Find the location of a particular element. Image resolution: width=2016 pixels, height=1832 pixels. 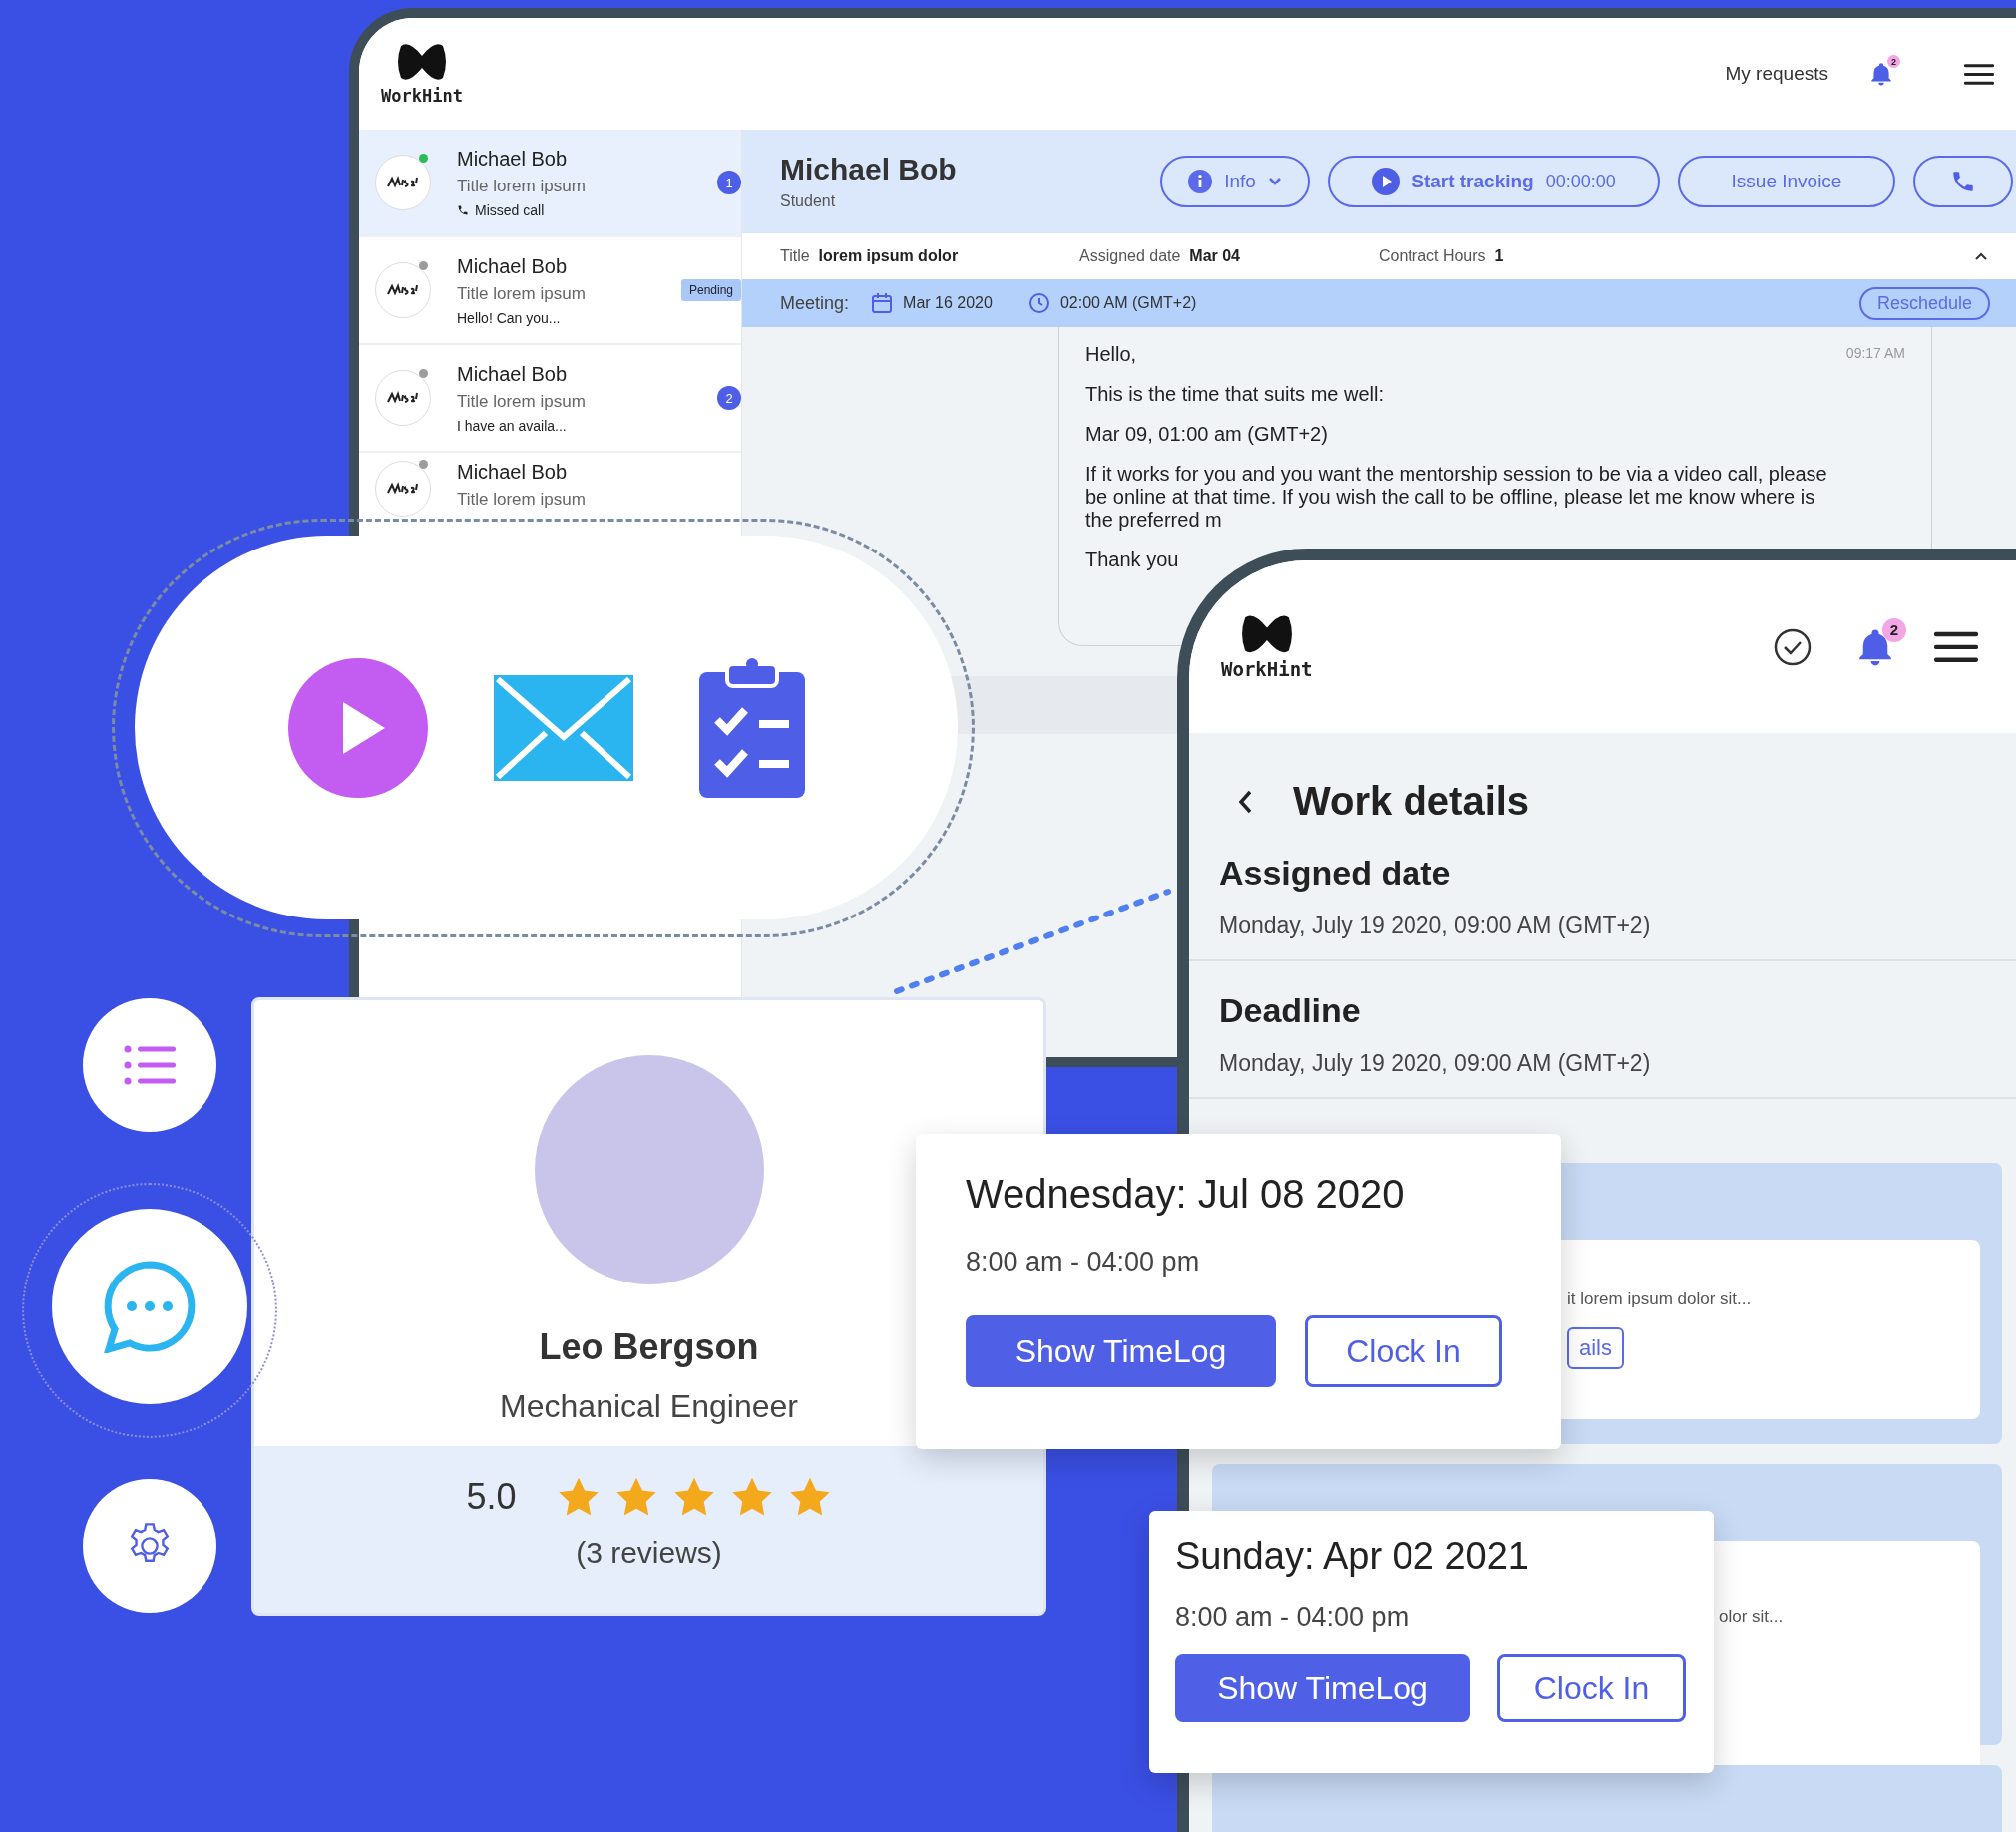

message-time: 09:17 AM is located at coordinates (1875, 353).